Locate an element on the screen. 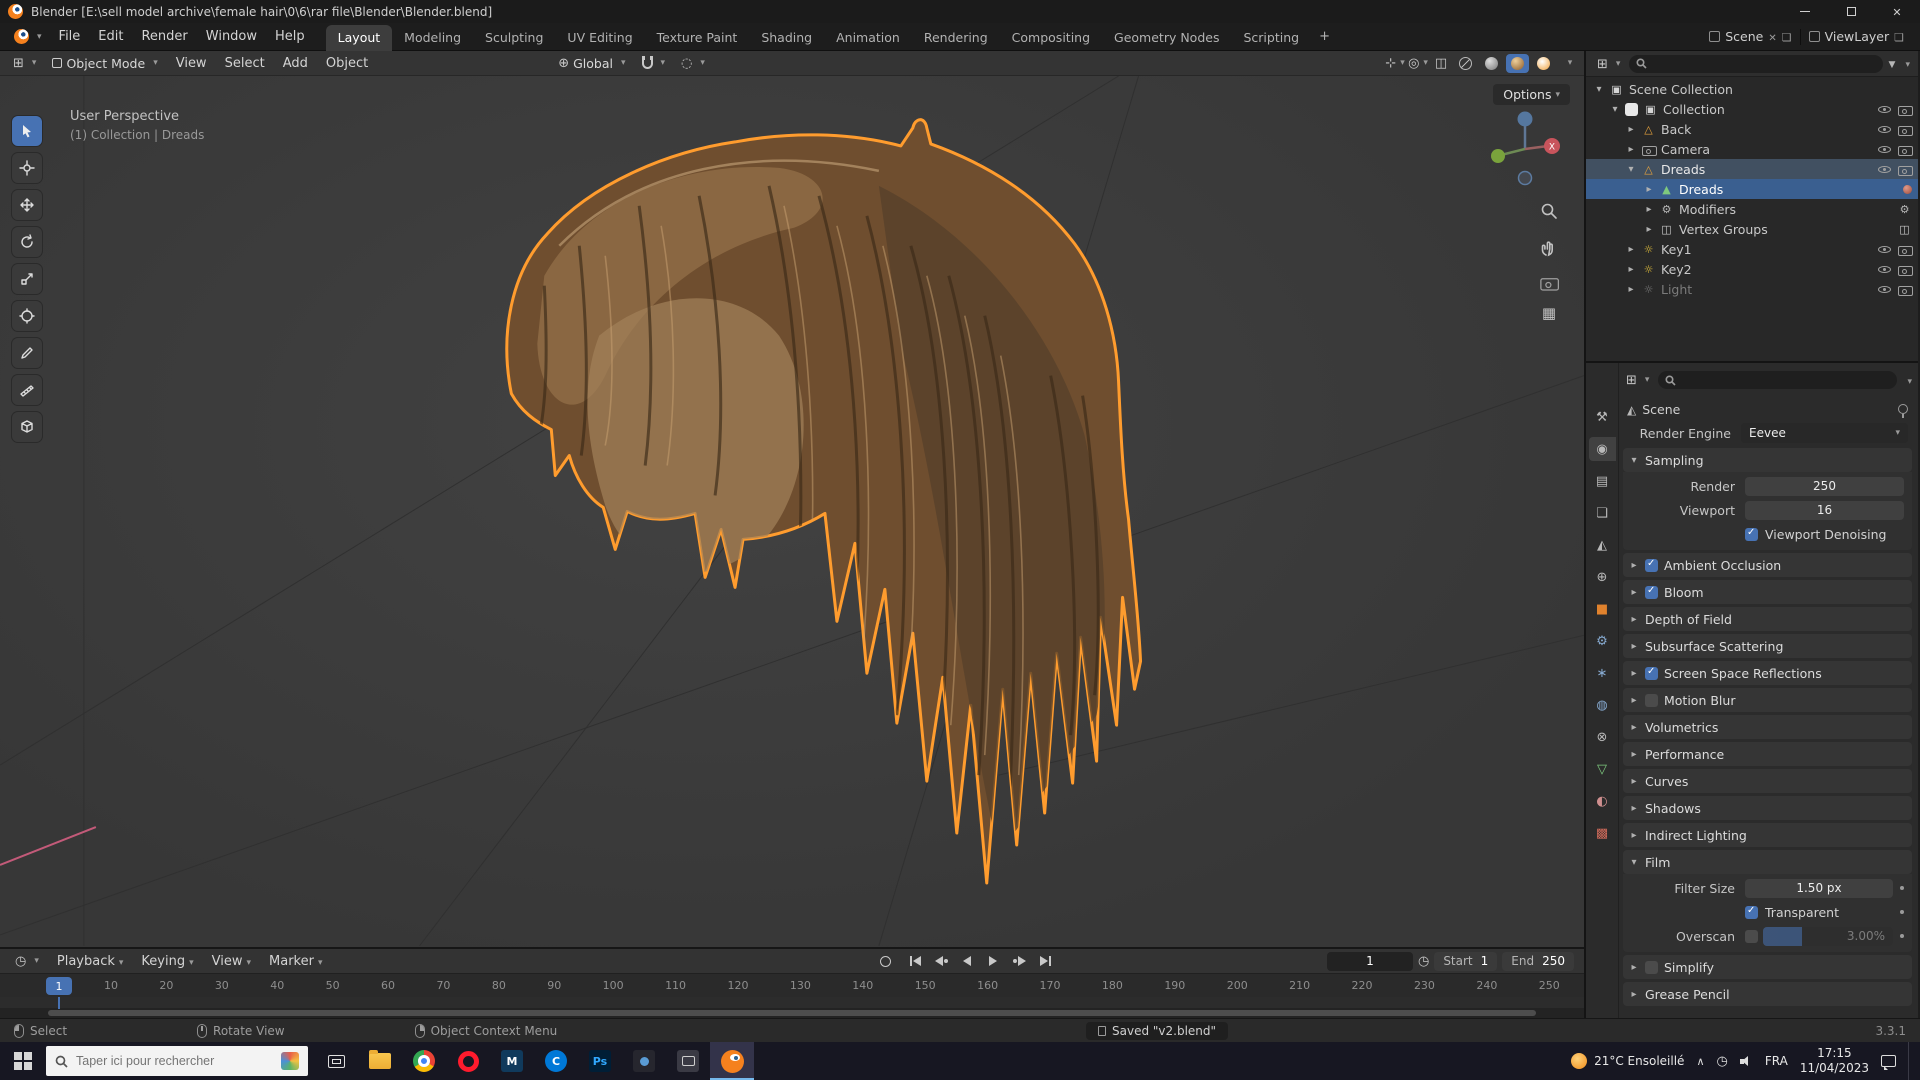  workspace-tab: Compositing is located at coordinates (1051, 38).